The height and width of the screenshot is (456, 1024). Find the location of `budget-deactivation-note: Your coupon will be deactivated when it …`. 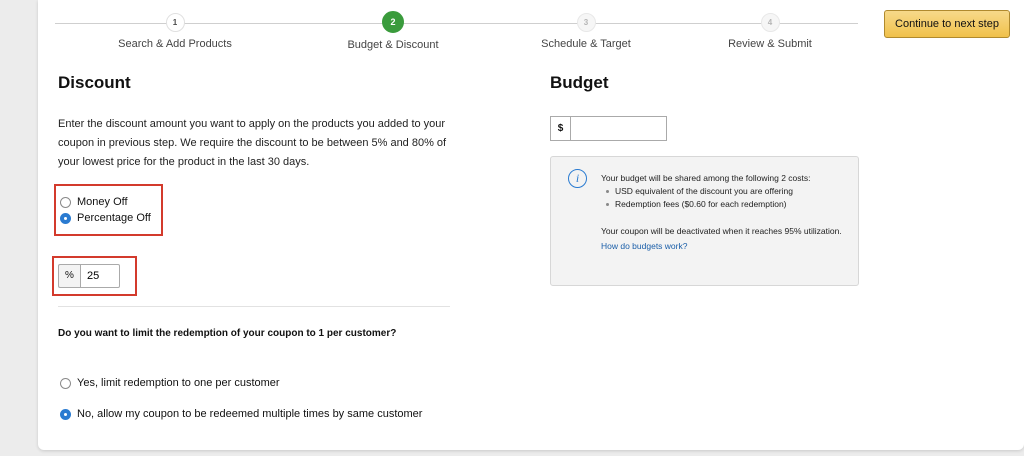

budget-deactivation-note: Your coupon will be deactivated when it … is located at coordinates (721, 231).